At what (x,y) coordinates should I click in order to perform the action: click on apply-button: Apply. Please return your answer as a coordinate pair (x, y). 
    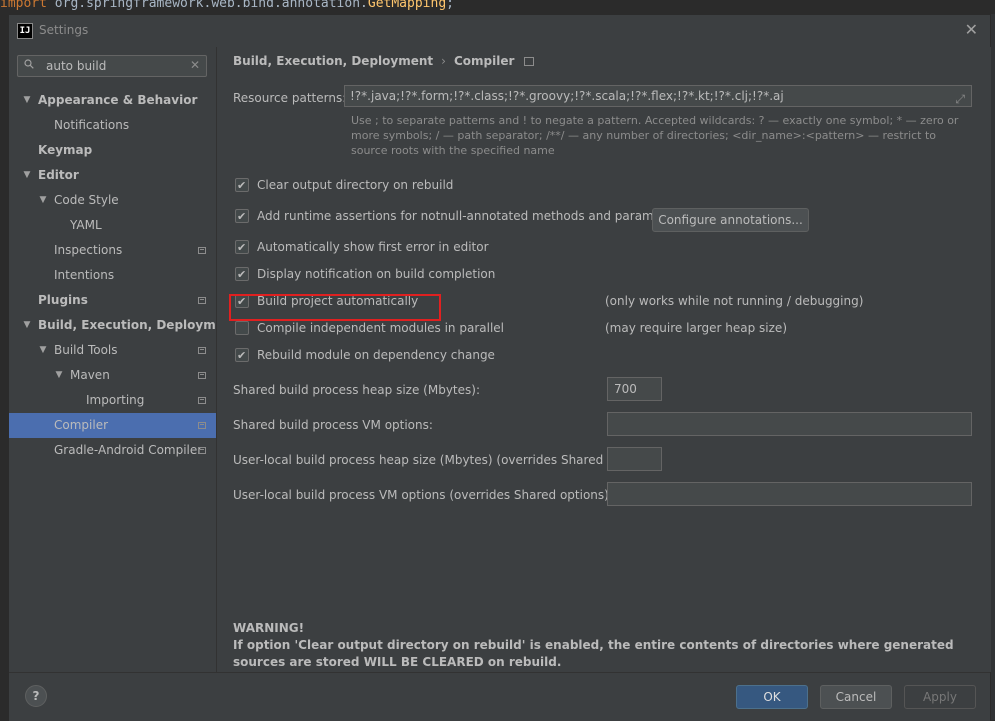
    Looking at the image, I should click on (940, 697).